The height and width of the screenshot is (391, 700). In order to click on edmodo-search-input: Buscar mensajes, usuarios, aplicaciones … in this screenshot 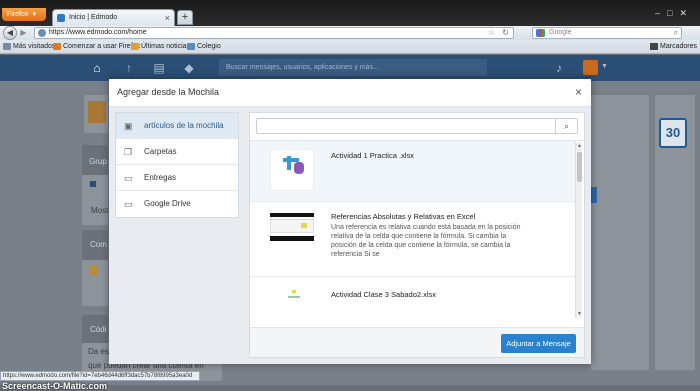, I will do `click(353, 67)`.